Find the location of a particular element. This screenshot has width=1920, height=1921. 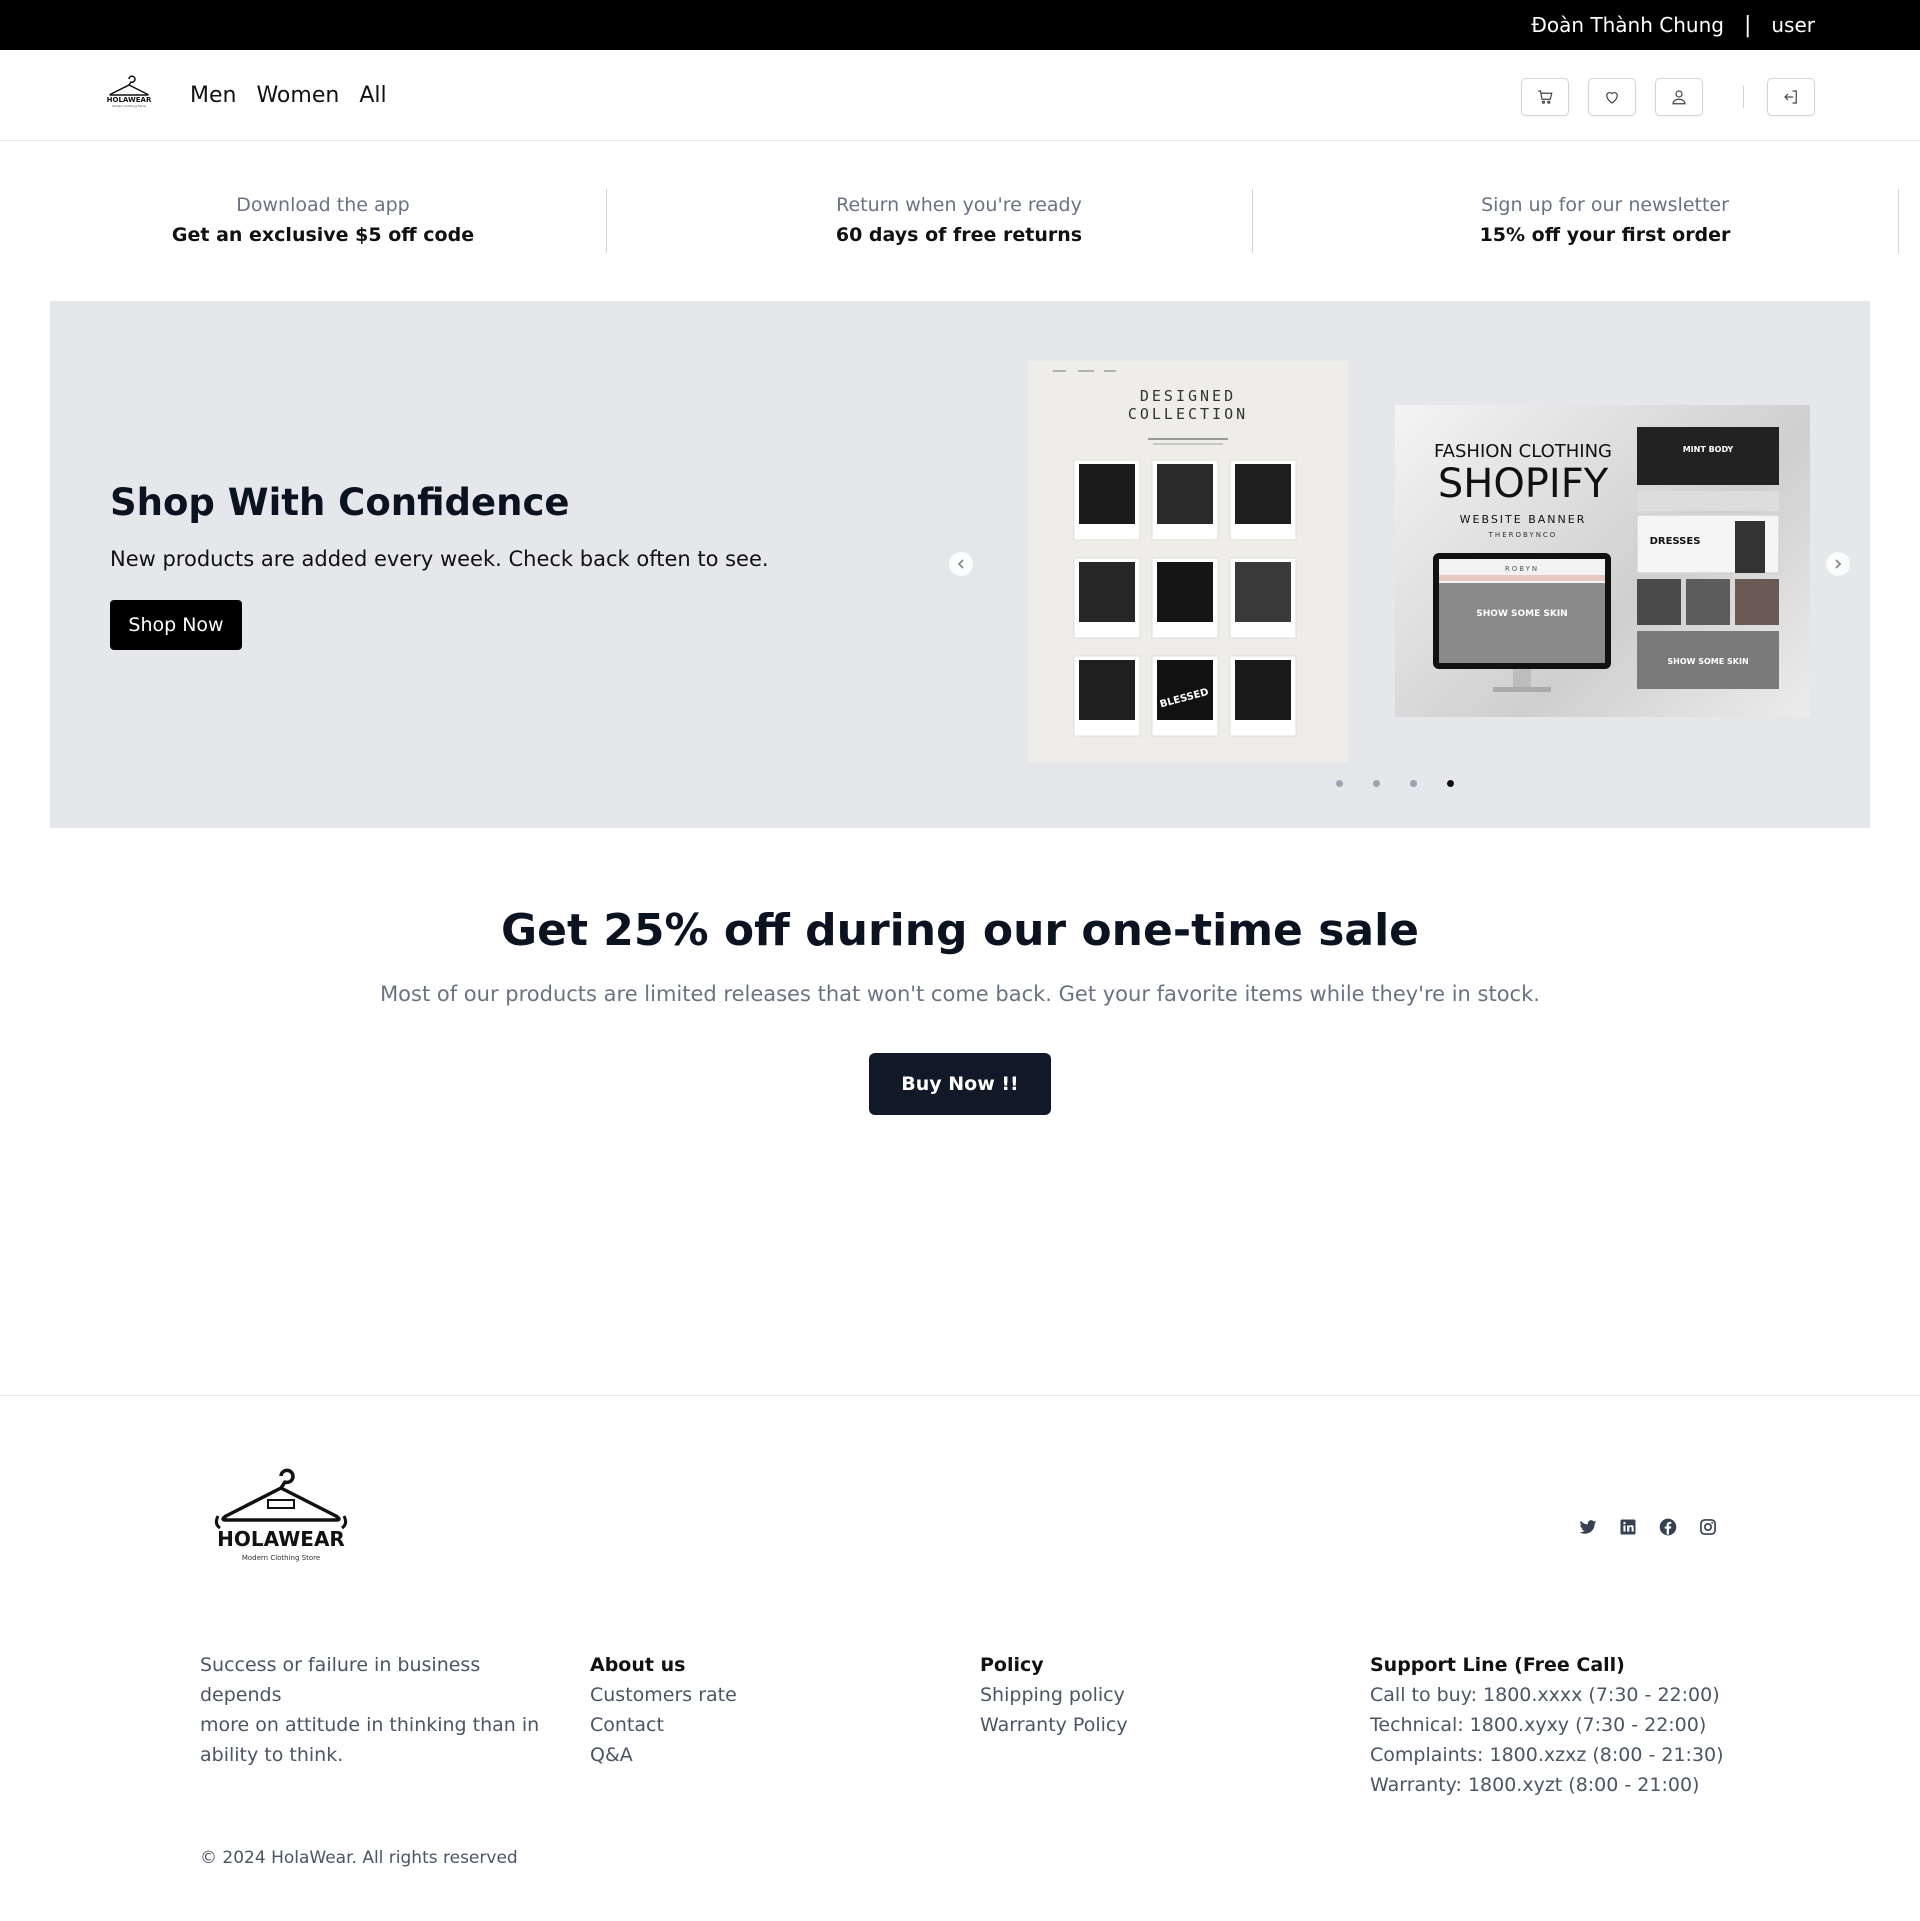

buy-now-button: Buy Now !! is located at coordinates (960, 1084).